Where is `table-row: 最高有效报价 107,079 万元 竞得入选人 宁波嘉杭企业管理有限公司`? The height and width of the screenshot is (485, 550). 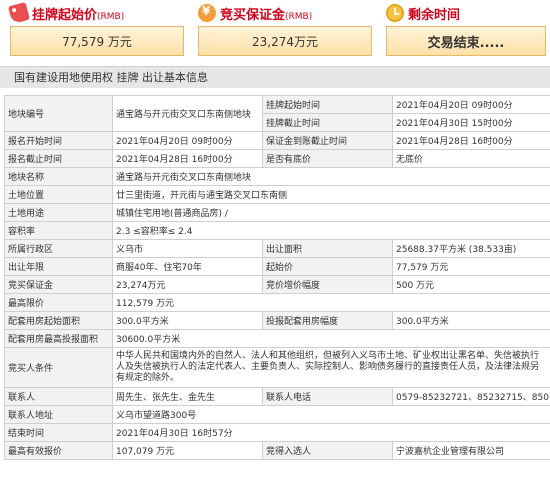 table-row: 最高有效报价 107,079 万元 竞得入选人 宁波嘉杭企业管理有限公司 is located at coordinates (277, 450).